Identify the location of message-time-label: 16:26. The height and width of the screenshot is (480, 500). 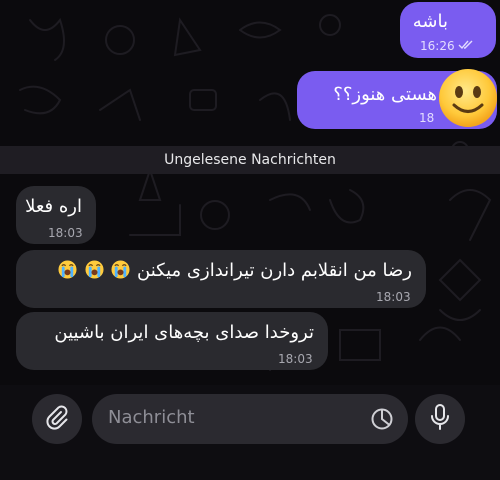
(437, 46).